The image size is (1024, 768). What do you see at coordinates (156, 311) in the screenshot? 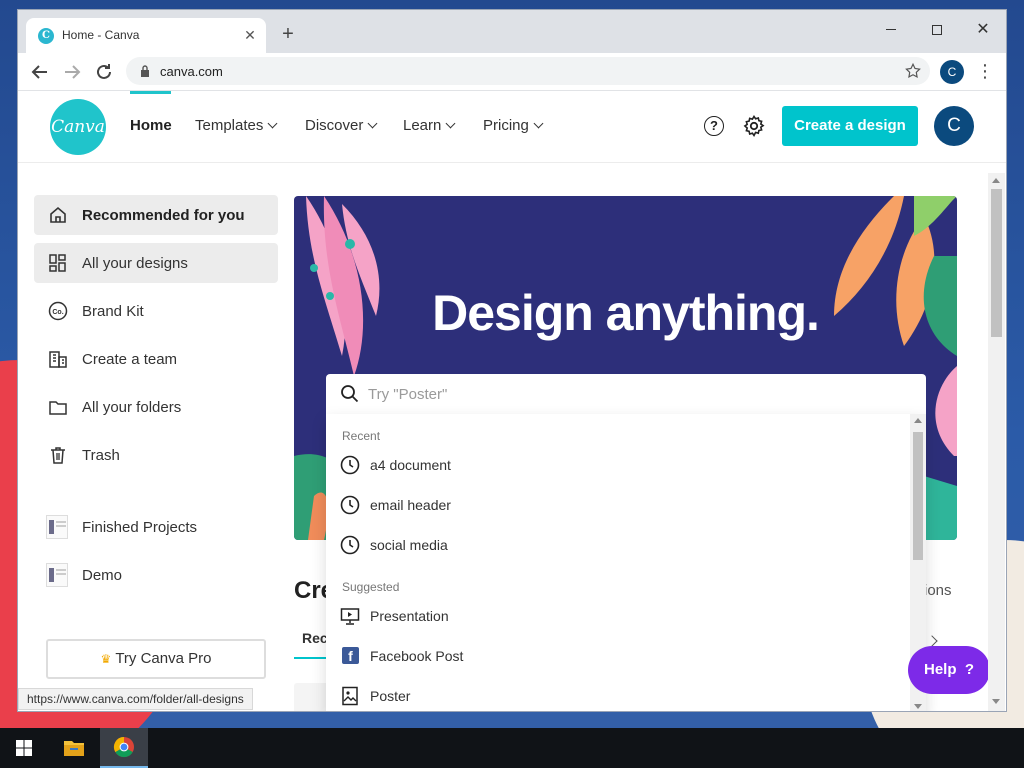
I see `sidebar-item-brand-kit: Co. Brand Kit` at bounding box center [156, 311].